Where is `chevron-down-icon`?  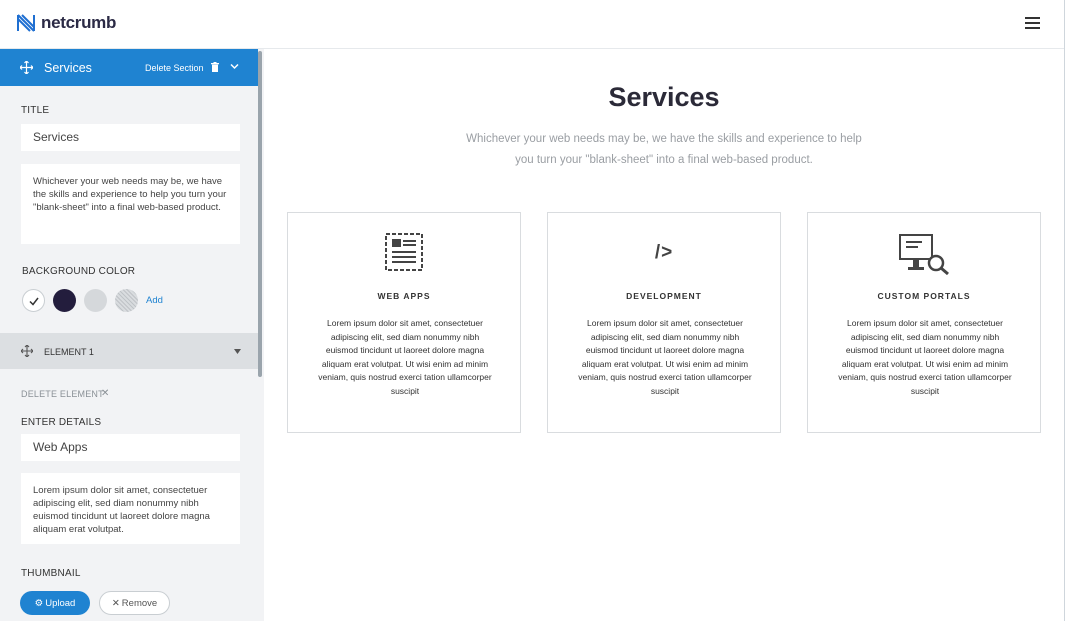 chevron-down-icon is located at coordinates (234, 66).